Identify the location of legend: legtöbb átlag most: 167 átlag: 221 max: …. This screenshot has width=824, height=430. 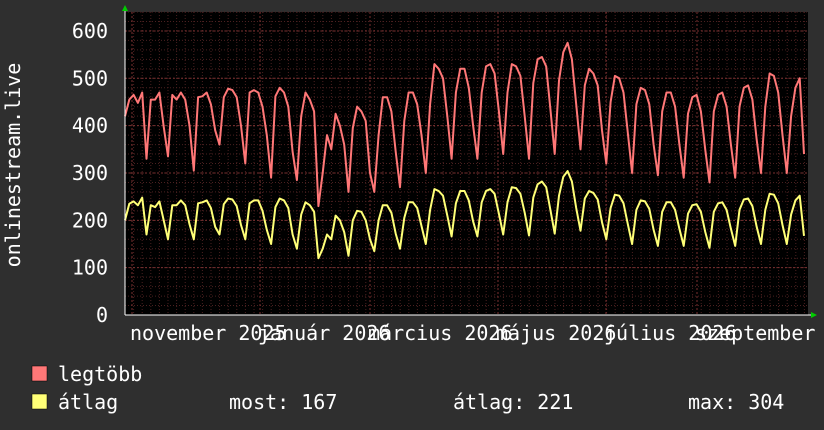
(407, 388).